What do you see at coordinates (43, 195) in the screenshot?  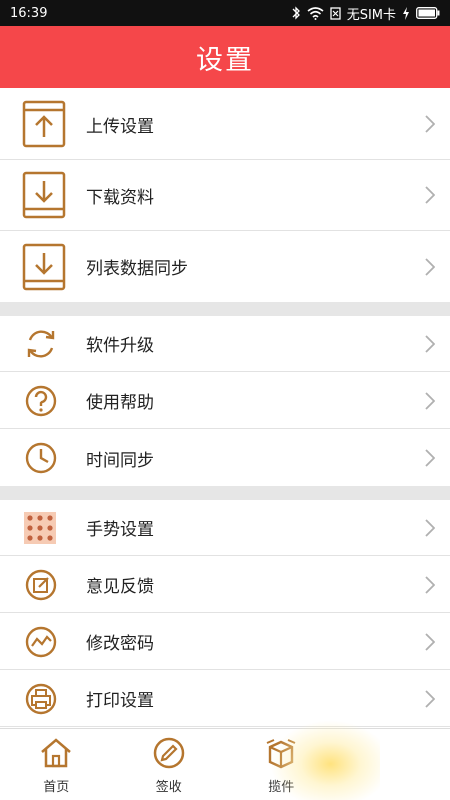 I see `download-icon` at bounding box center [43, 195].